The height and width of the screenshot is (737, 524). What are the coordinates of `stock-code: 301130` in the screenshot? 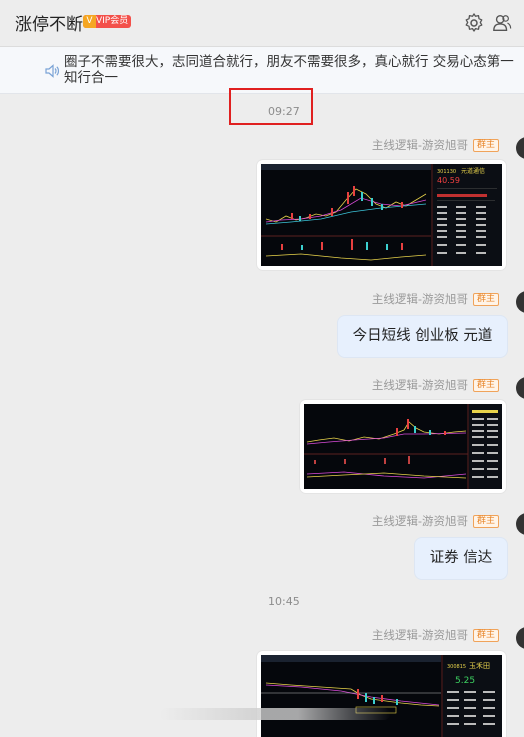 It's located at (446, 172).